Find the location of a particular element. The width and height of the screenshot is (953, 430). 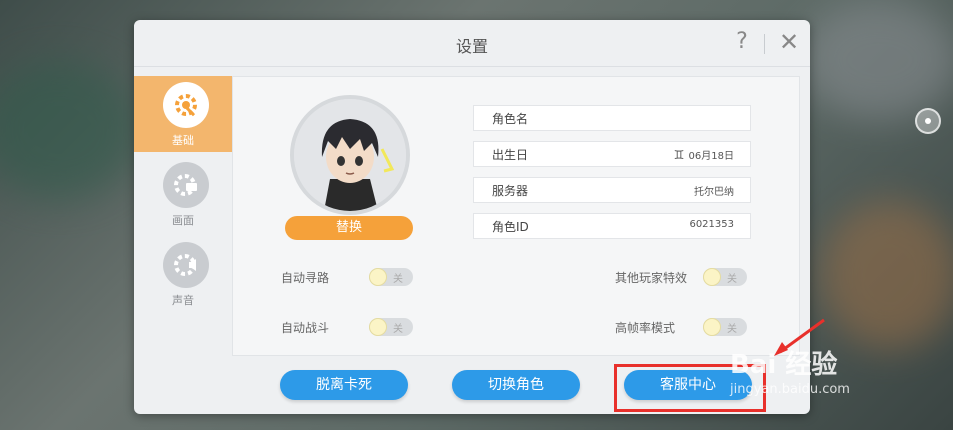

background-building is located at coordinates (876, 60).